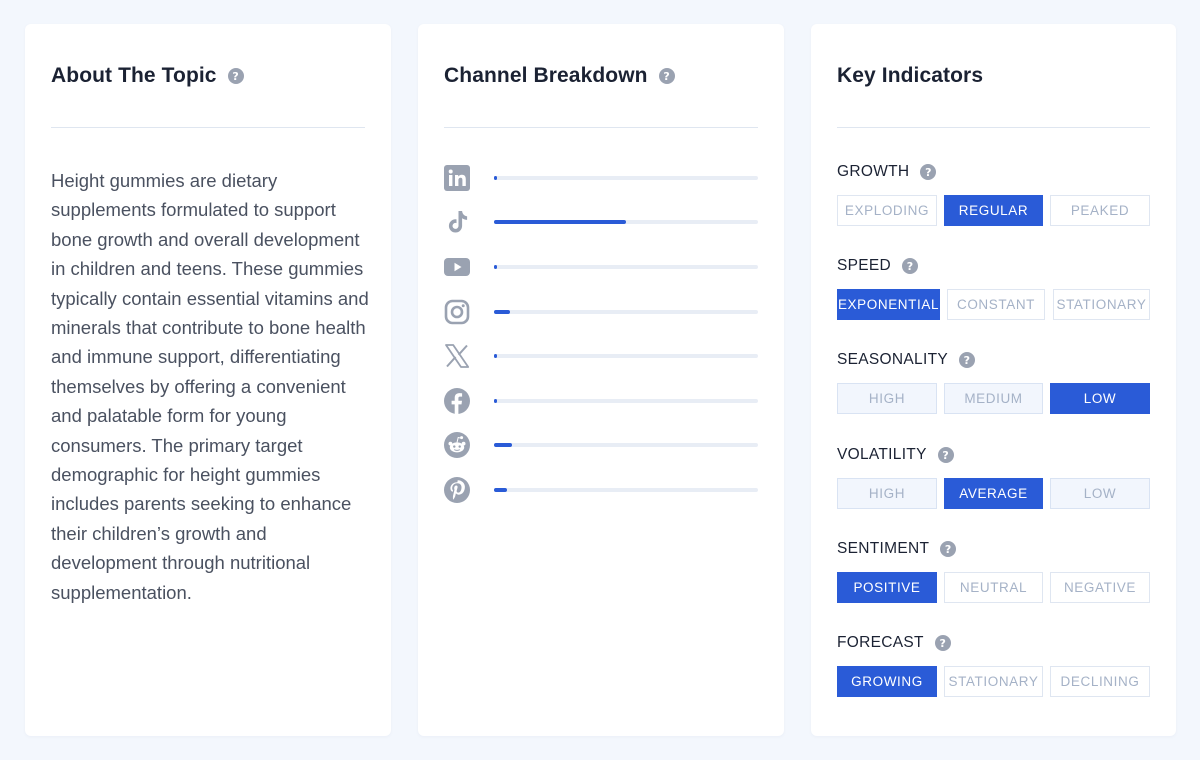 This screenshot has width=1200, height=760. I want to click on volatility-options: HIGH AVERAGE LOW, so click(993, 493).